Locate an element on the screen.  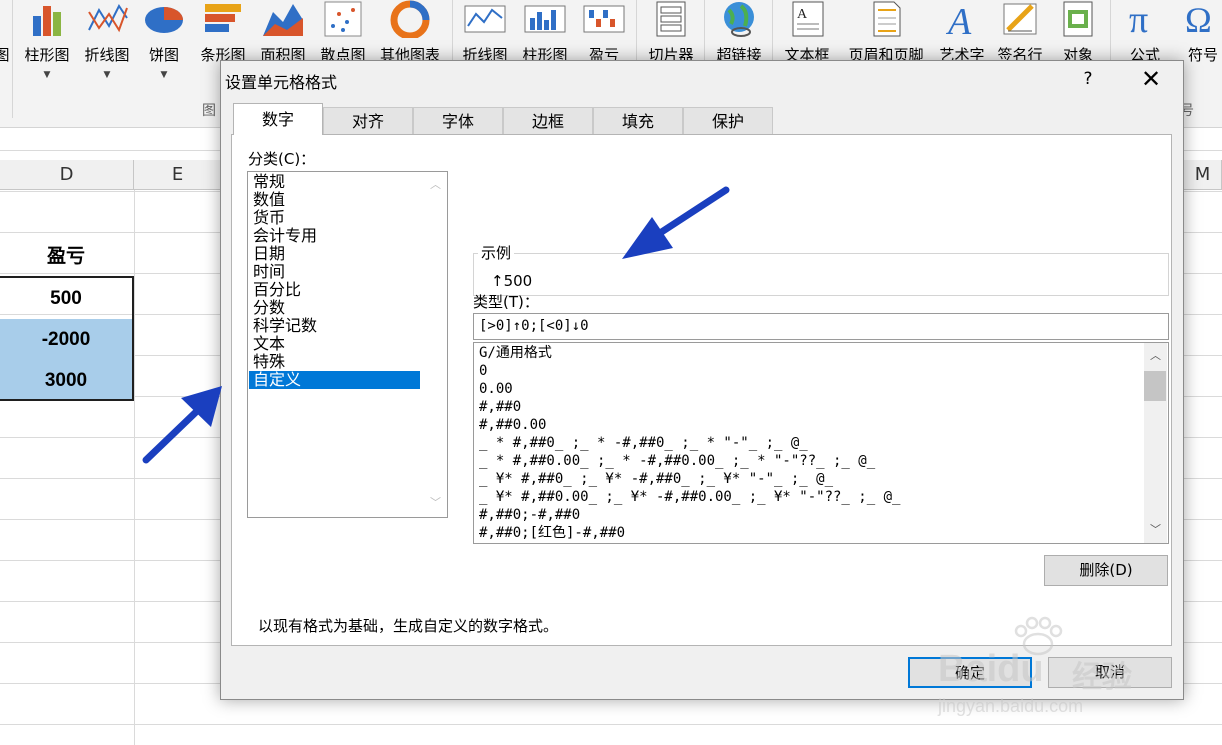
ribbon-item-chart: 图 is located at coordinates (6, 46).